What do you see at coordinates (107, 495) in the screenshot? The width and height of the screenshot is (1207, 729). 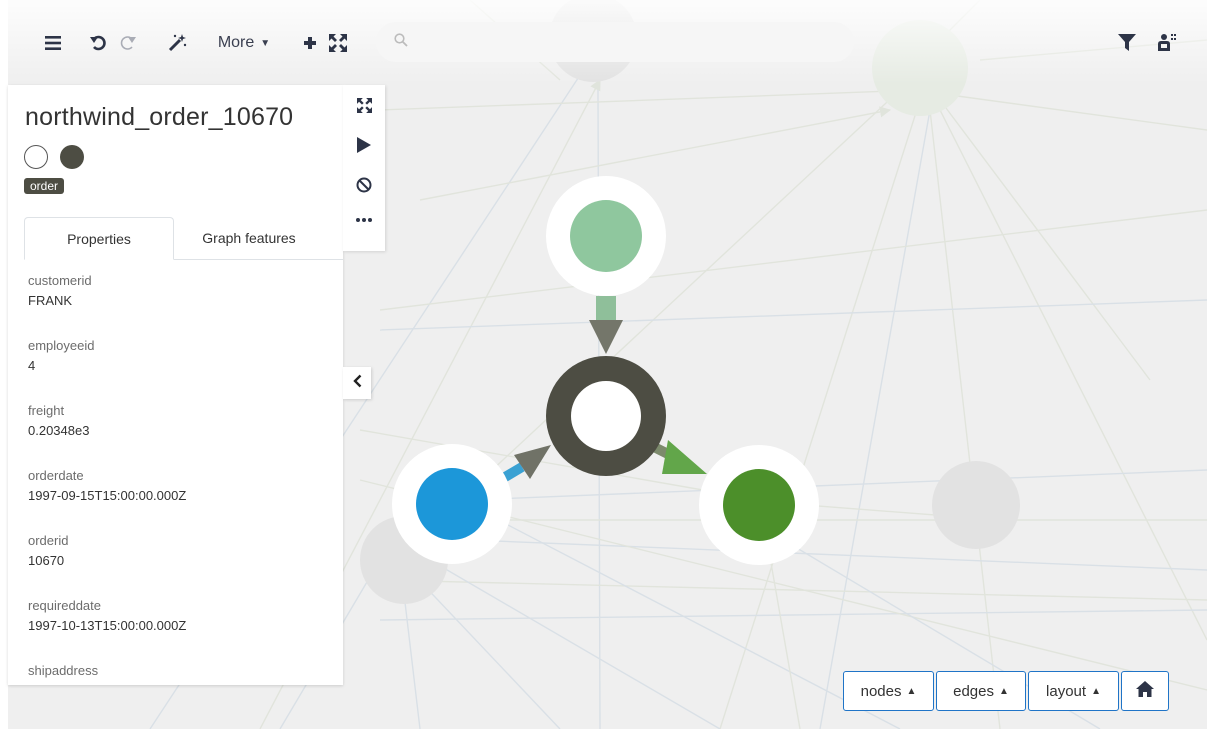 I see `property-value: 1997-09-15T15:00:00.000Z` at bounding box center [107, 495].